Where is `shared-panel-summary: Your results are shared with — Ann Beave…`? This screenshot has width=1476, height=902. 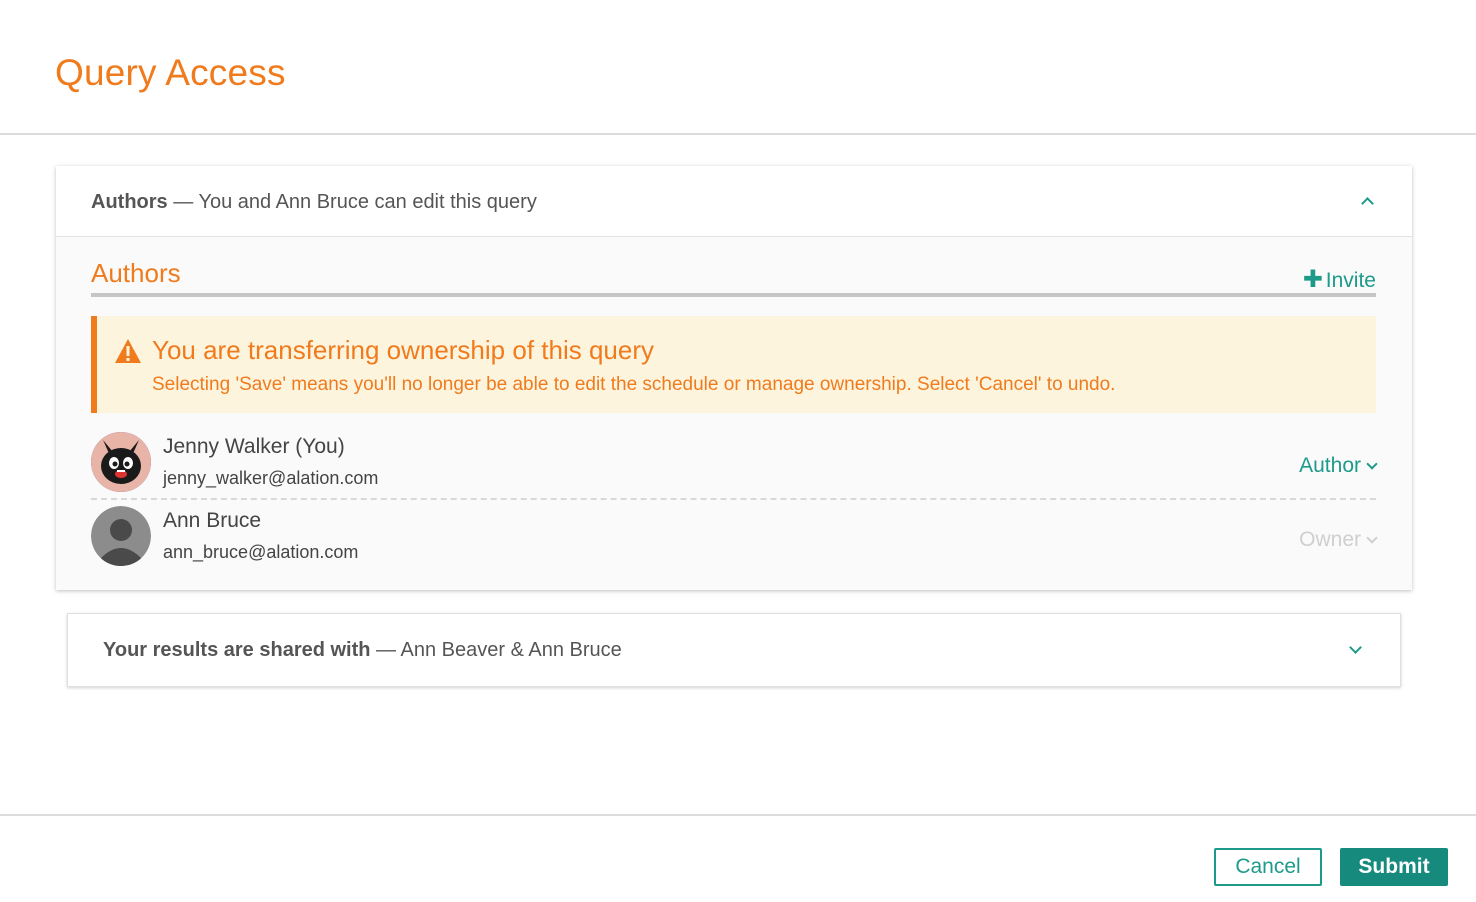
shared-panel-summary: Your results are shared with — Ann Beave… is located at coordinates (362, 650).